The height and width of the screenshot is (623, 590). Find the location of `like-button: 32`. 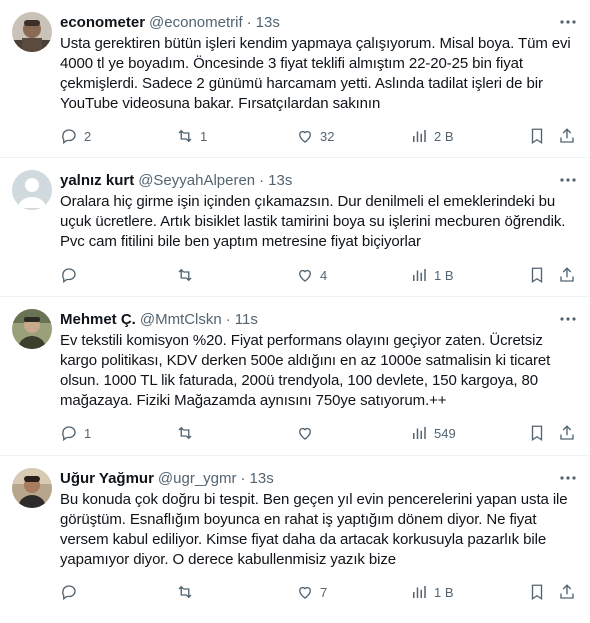

like-button: 32 is located at coordinates (315, 136).